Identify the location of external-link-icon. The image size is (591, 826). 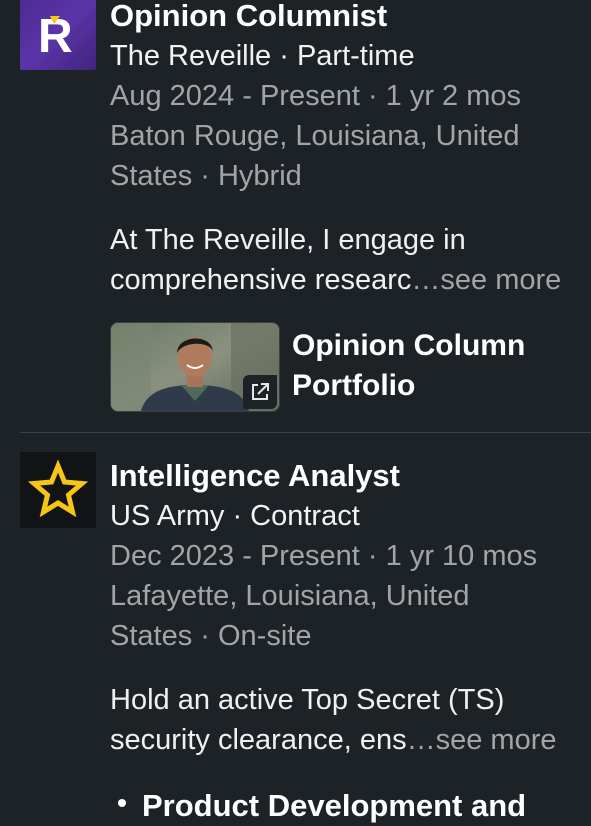
(260, 392).